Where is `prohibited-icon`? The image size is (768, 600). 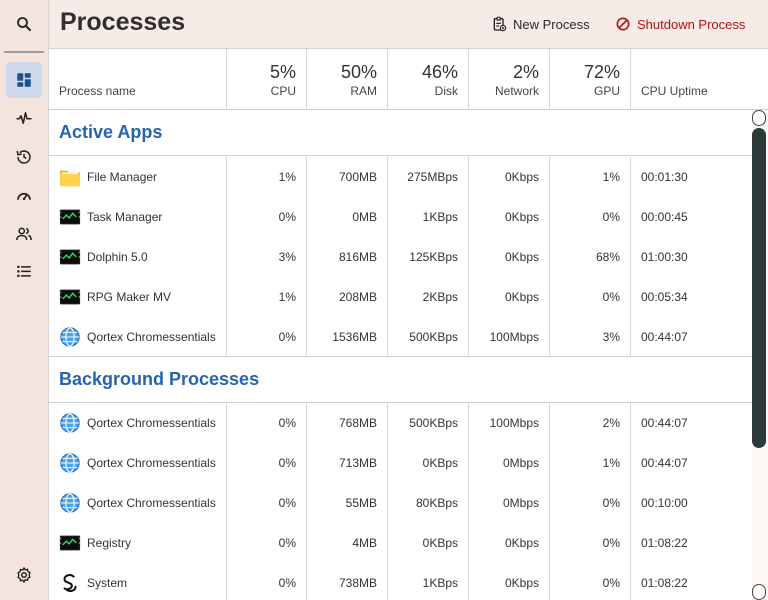 prohibited-icon is located at coordinates (623, 24).